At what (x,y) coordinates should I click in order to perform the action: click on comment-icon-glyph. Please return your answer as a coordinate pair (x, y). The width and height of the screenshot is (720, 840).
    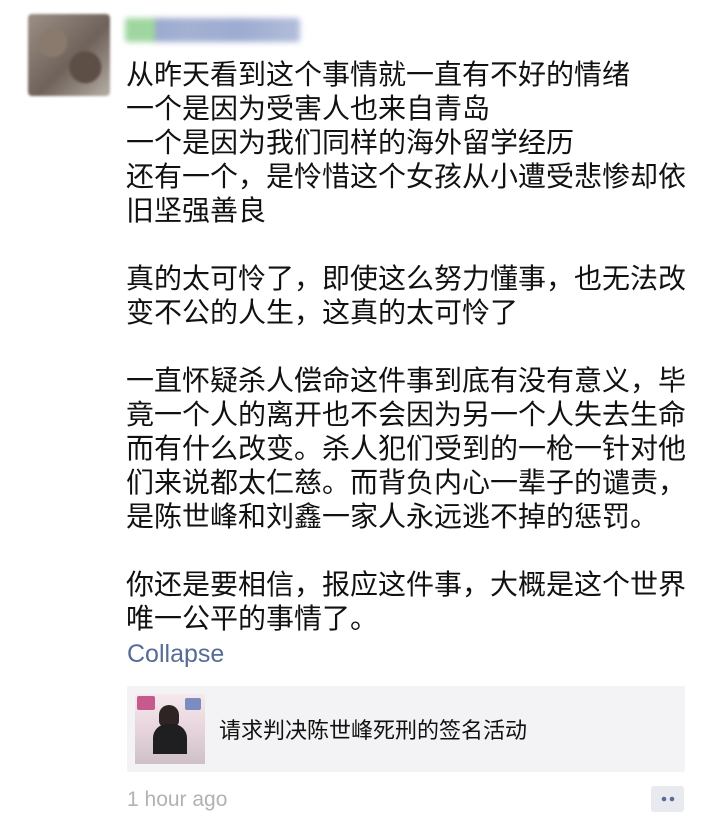
    Looking at the image, I should click on (667, 799).